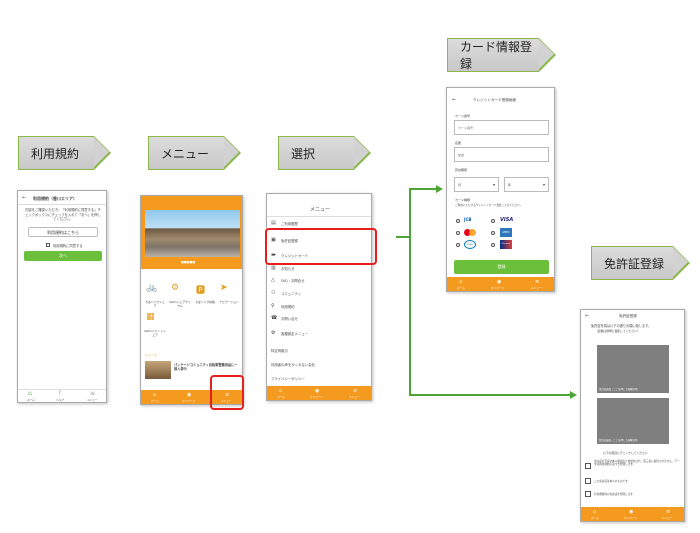 This screenshot has width=700, height=533. Describe the element at coordinates (458, 245) in the screenshot. I see `radio-diners` at that location.